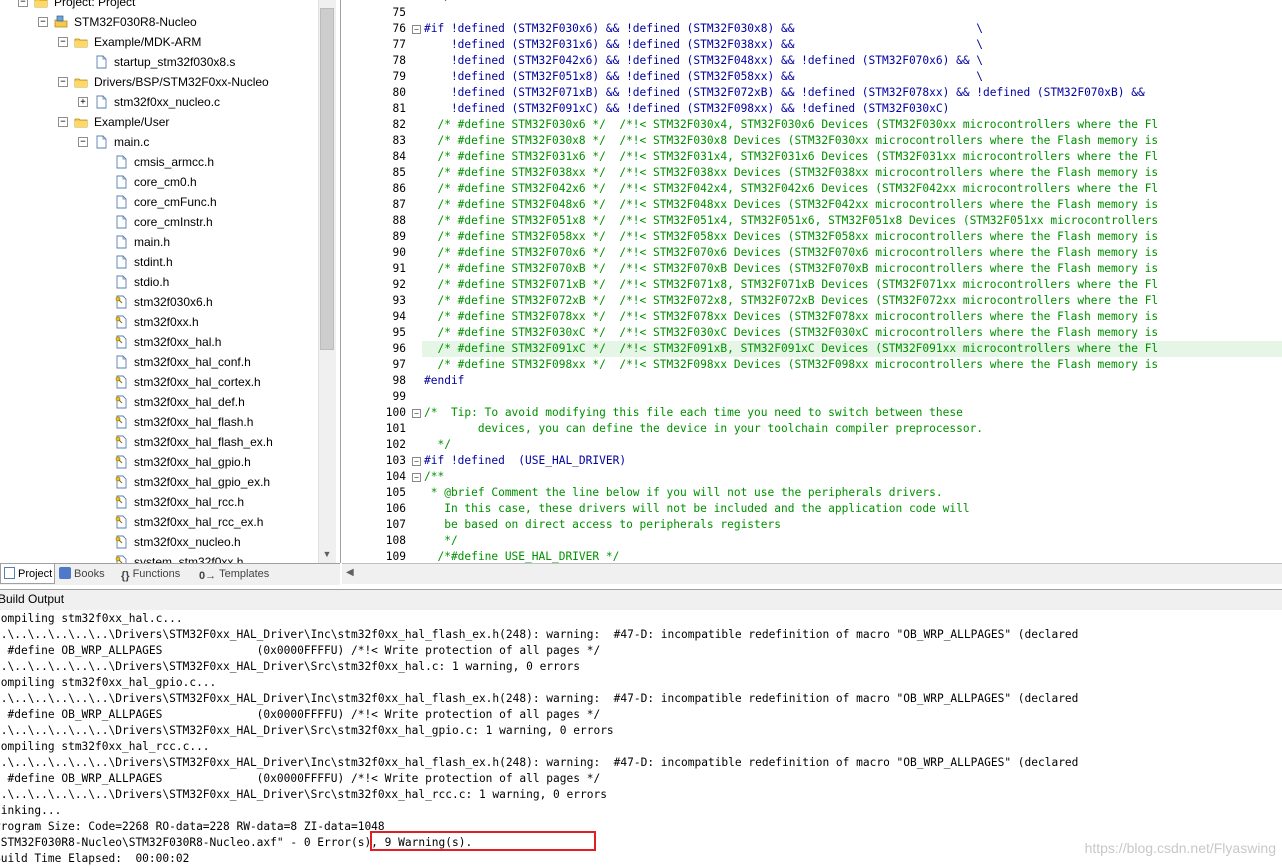 The width and height of the screenshot is (1282, 866). I want to click on line-number: 99, so click(399, 396).